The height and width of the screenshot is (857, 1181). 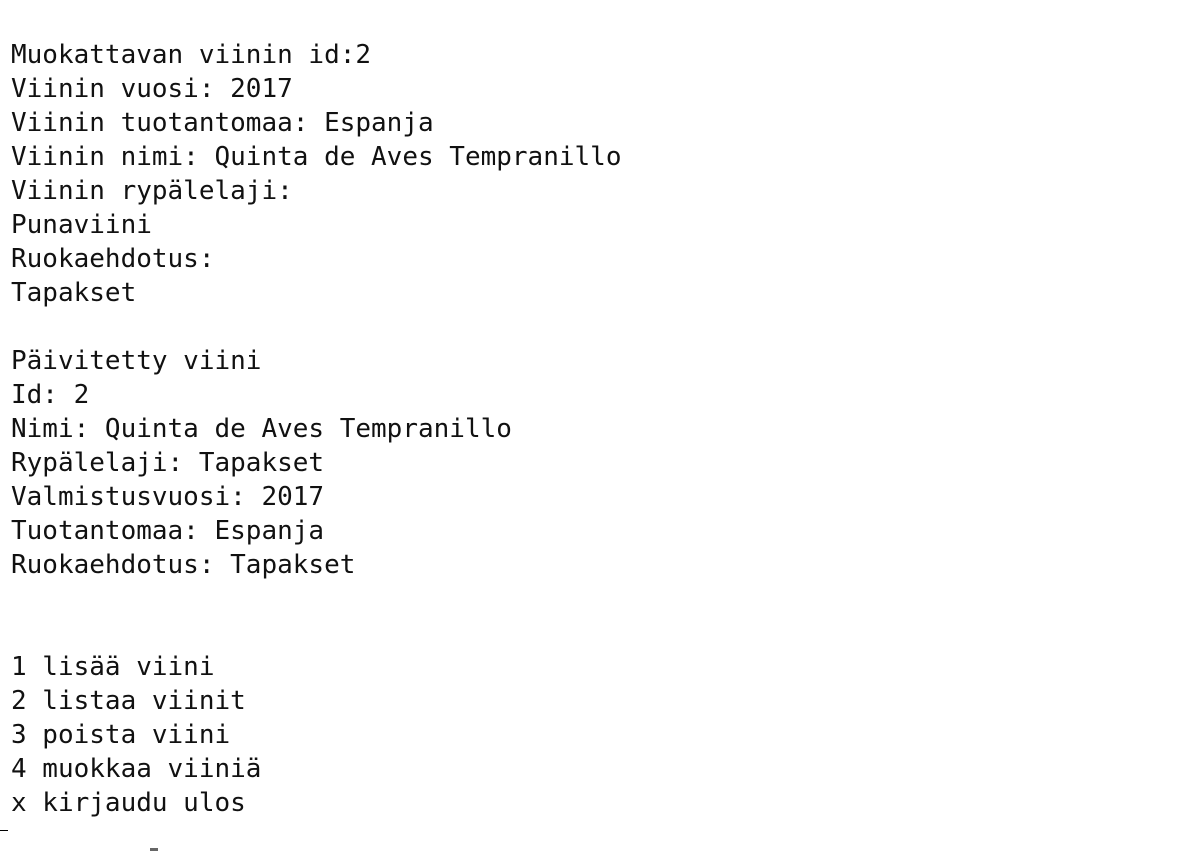 What do you see at coordinates (81, 225) in the screenshot?
I see `edit-grape-value: Punaviini` at bounding box center [81, 225].